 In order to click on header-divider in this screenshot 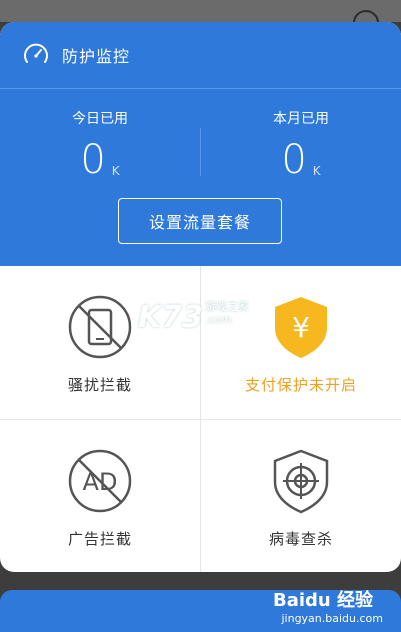, I will do `click(200, 88)`.